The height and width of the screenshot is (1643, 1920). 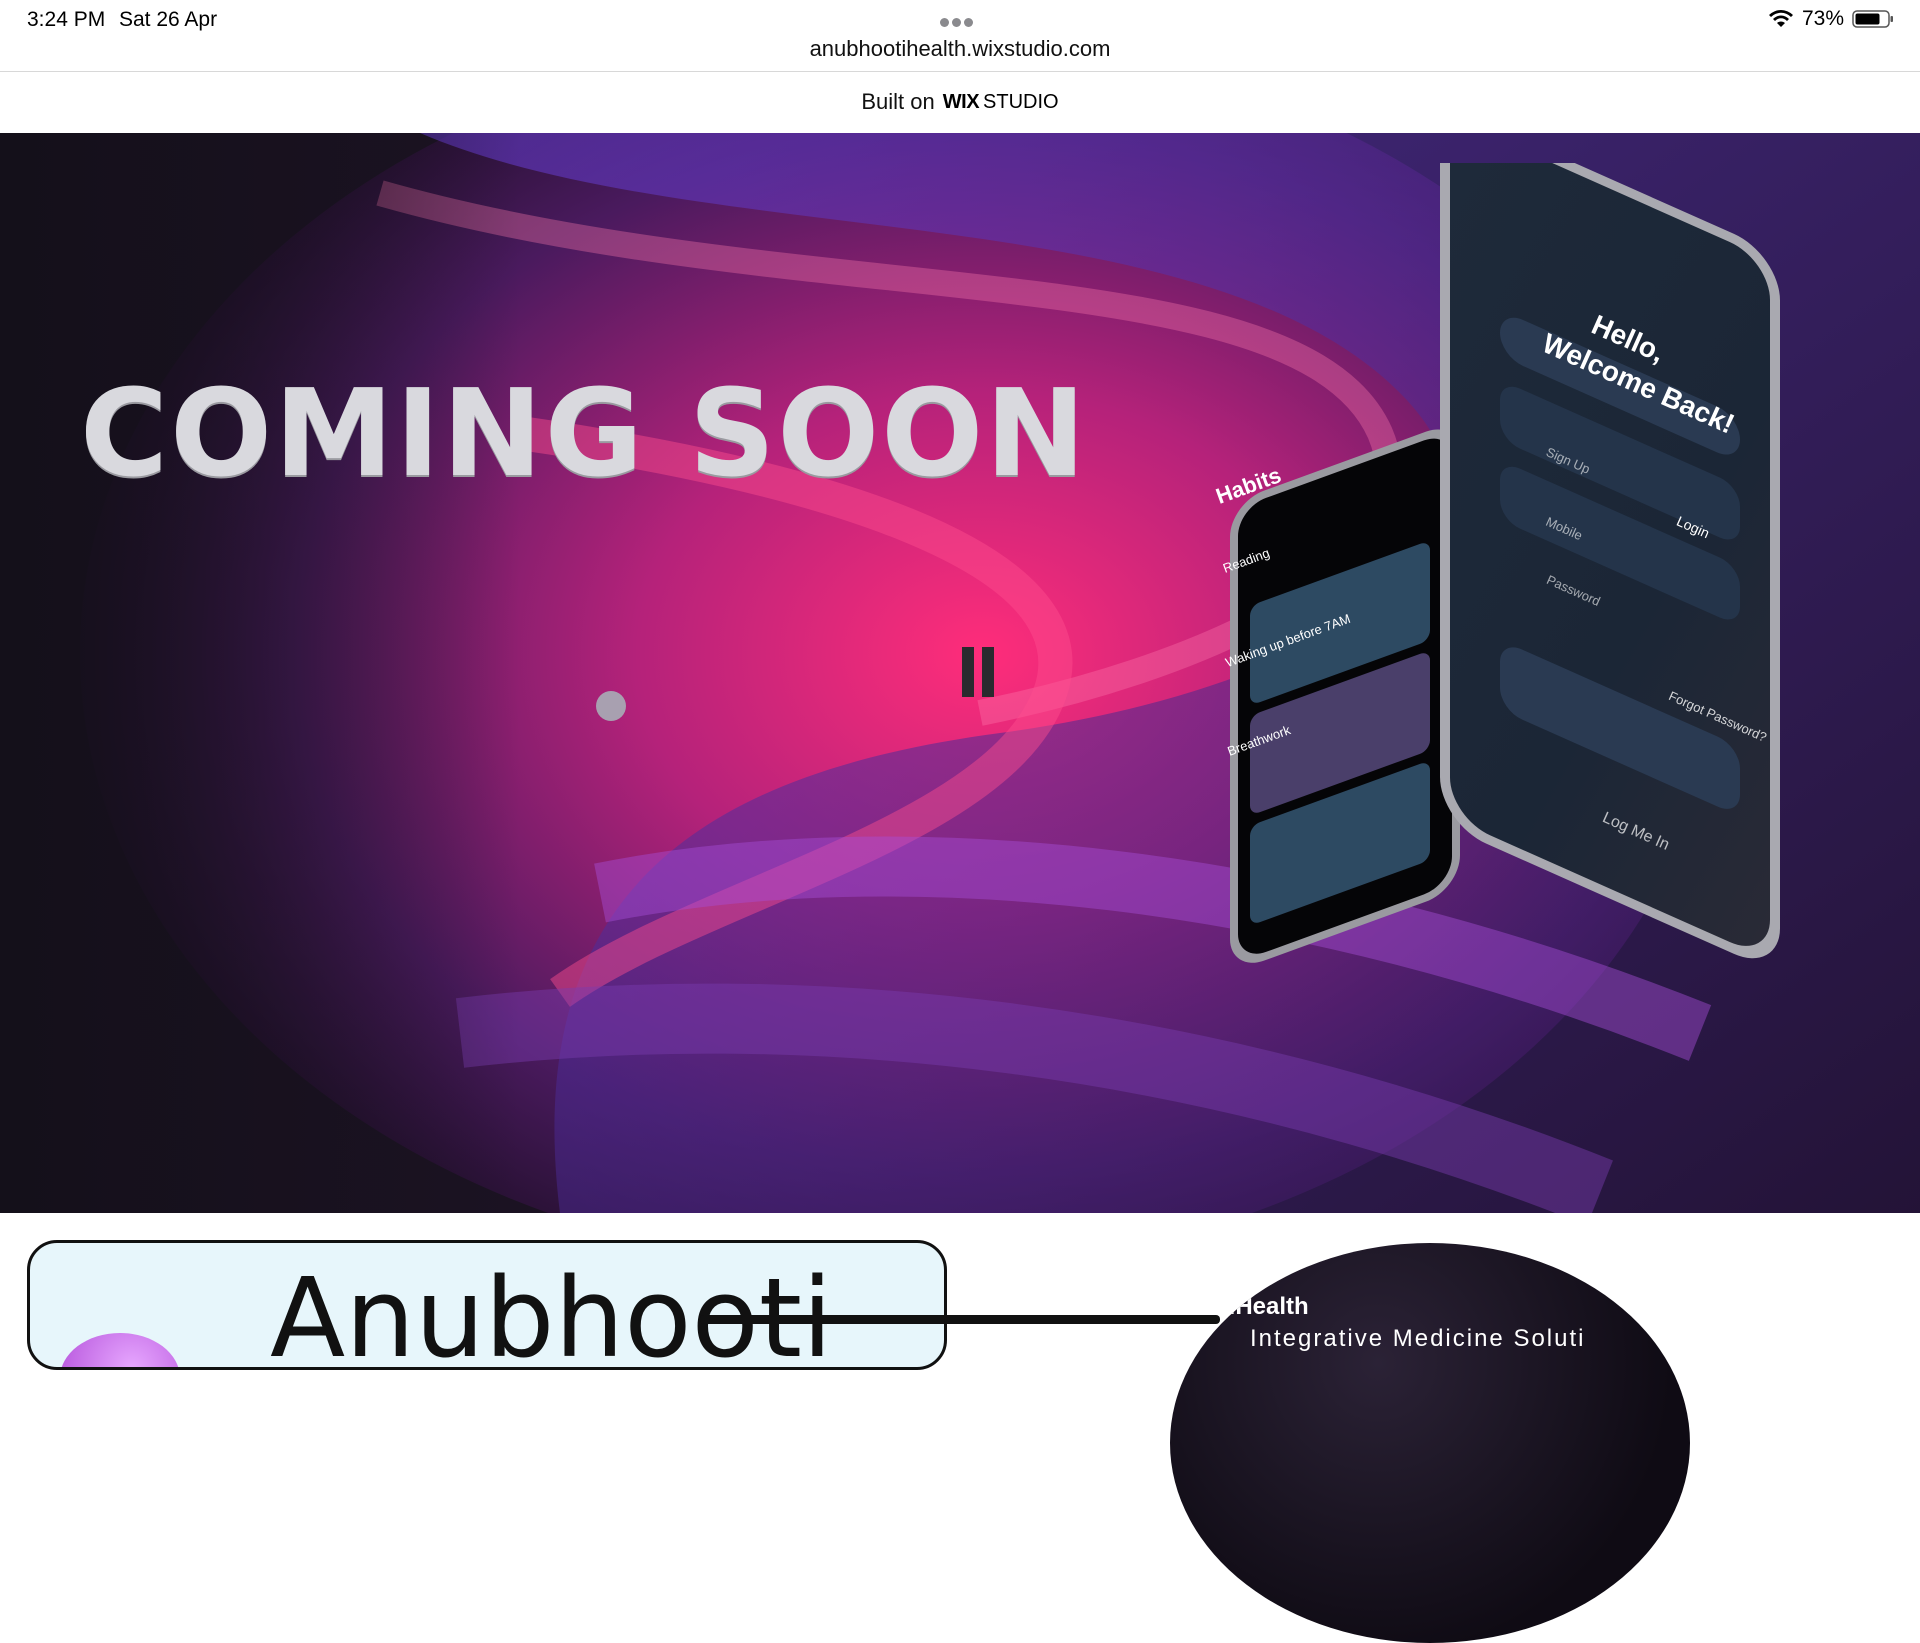 I want to click on address-bar: anubhootihealth.wixstudio.com, so click(x=960, y=53).